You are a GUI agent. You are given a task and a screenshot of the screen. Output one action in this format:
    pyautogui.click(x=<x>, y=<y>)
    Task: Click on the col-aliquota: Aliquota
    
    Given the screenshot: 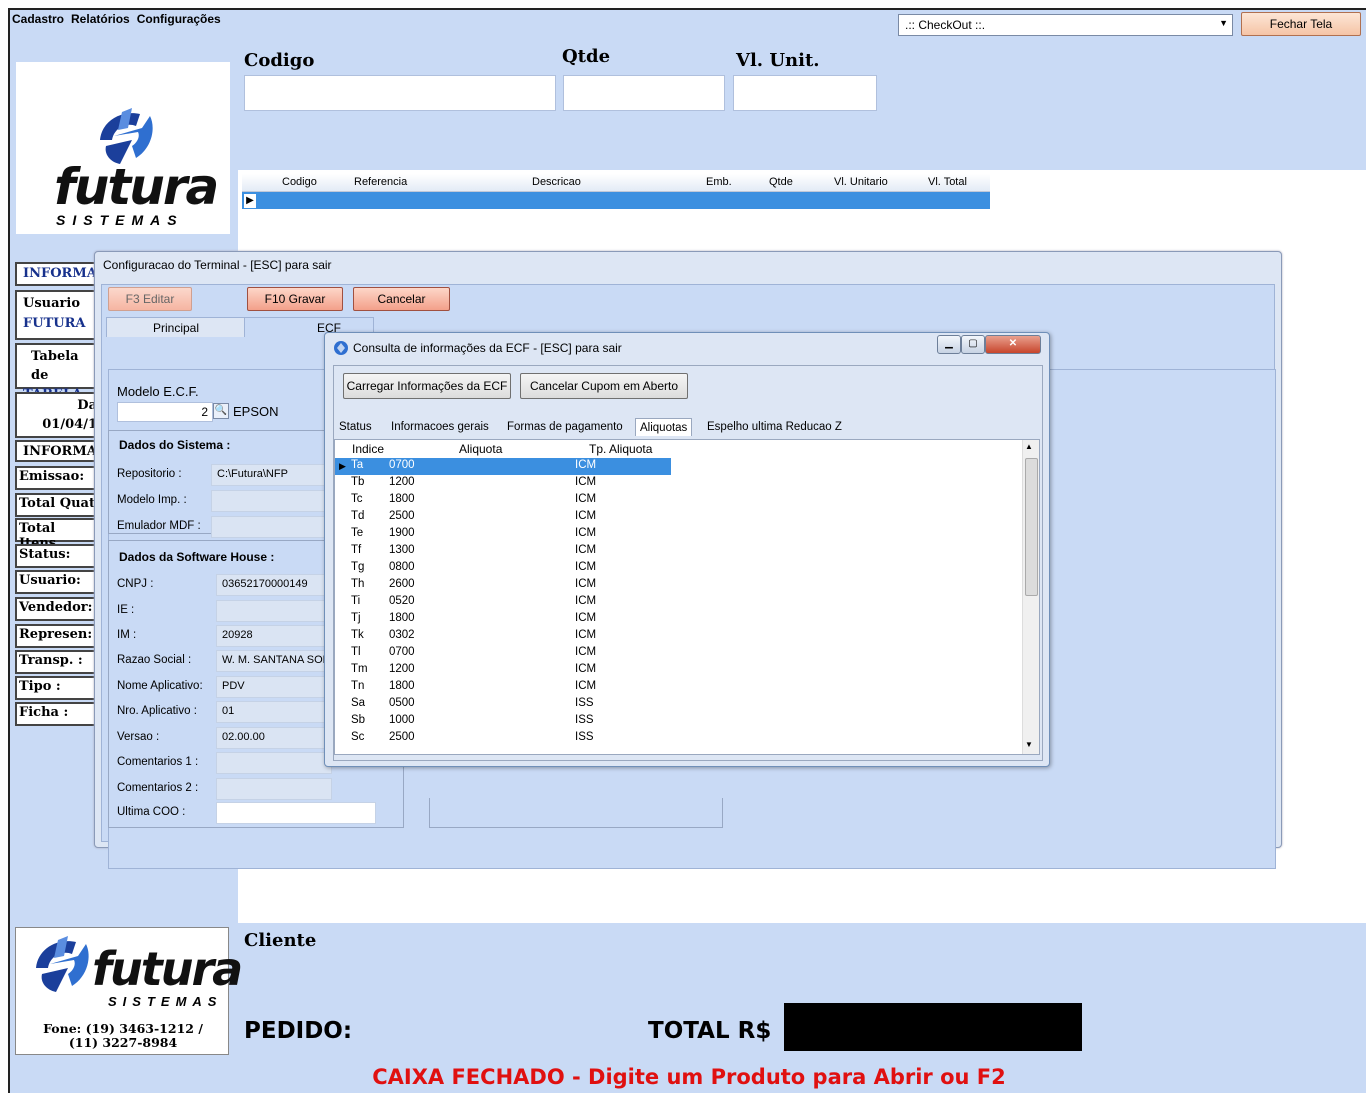 What is the action you would take?
    pyautogui.click(x=480, y=449)
    